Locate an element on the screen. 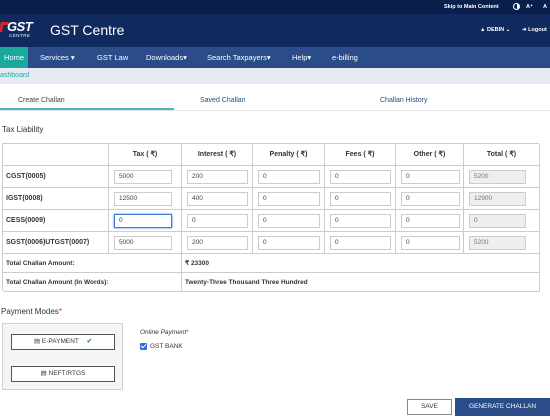 The width and height of the screenshot is (550, 420). cess-fees-input: 0 is located at coordinates (360, 221).